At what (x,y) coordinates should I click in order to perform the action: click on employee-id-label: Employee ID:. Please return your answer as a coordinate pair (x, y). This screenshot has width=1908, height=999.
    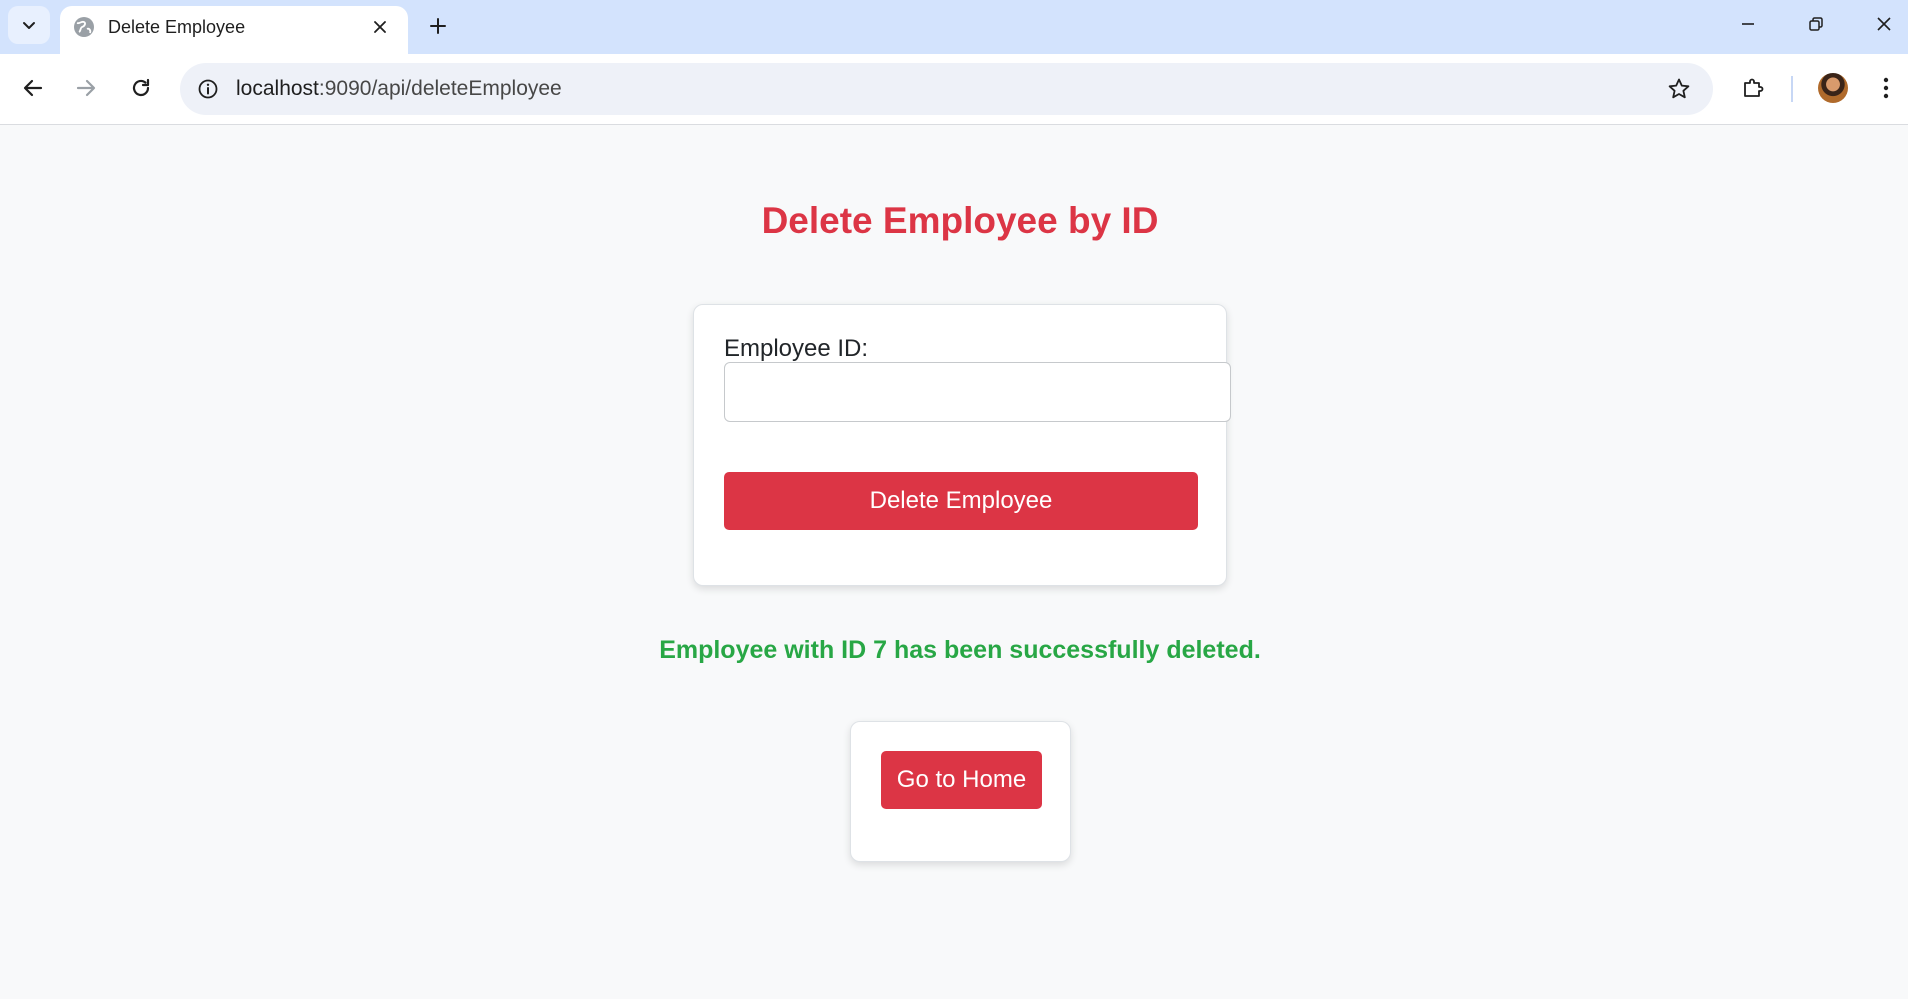
    Looking at the image, I should click on (796, 348).